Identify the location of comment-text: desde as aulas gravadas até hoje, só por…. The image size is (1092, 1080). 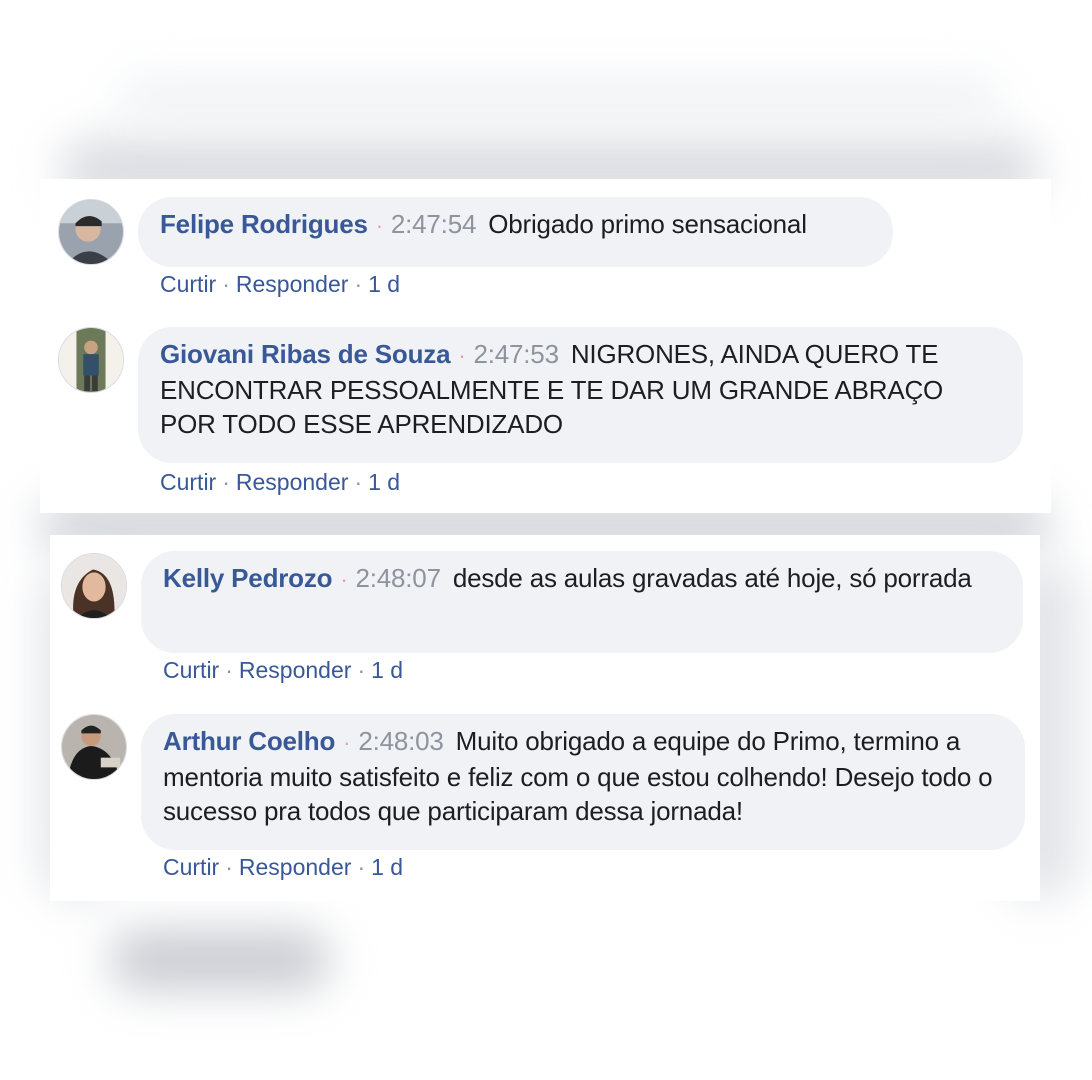
(712, 578).